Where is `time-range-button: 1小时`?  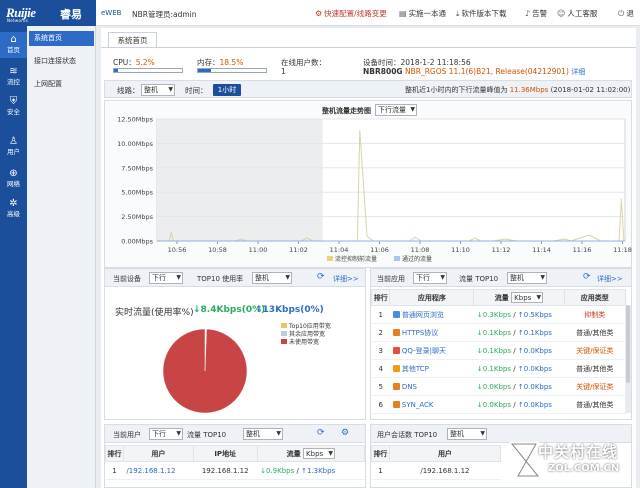 time-range-button: 1小时 is located at coordinates (227, 90).